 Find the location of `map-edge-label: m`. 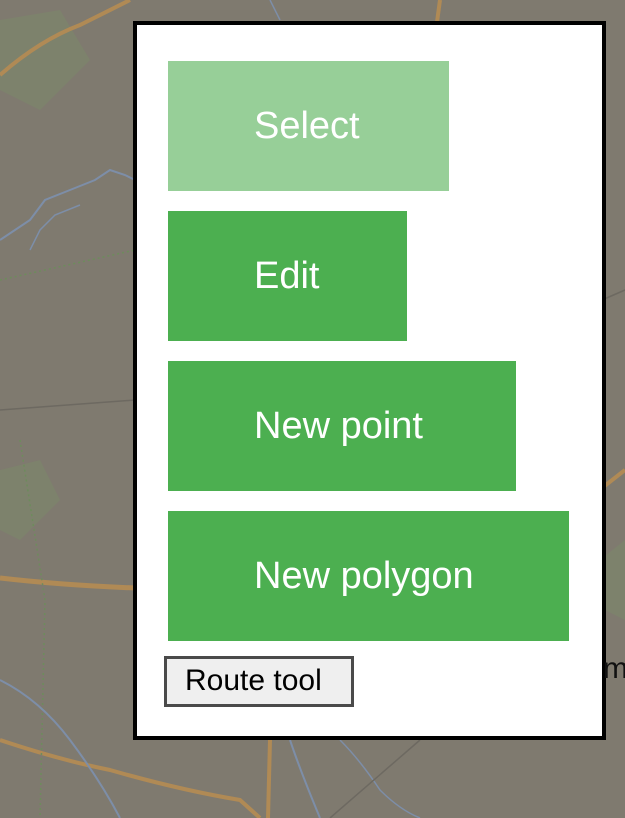

map-edge-label: m is located at coordinates (614, 668).